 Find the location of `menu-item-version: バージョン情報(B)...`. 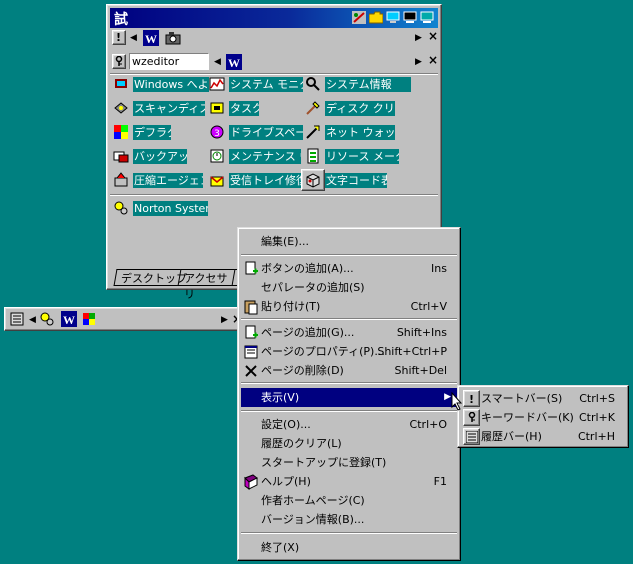

menu-item-version: バージョン情報(B)... is located at coordinates (349, 519).